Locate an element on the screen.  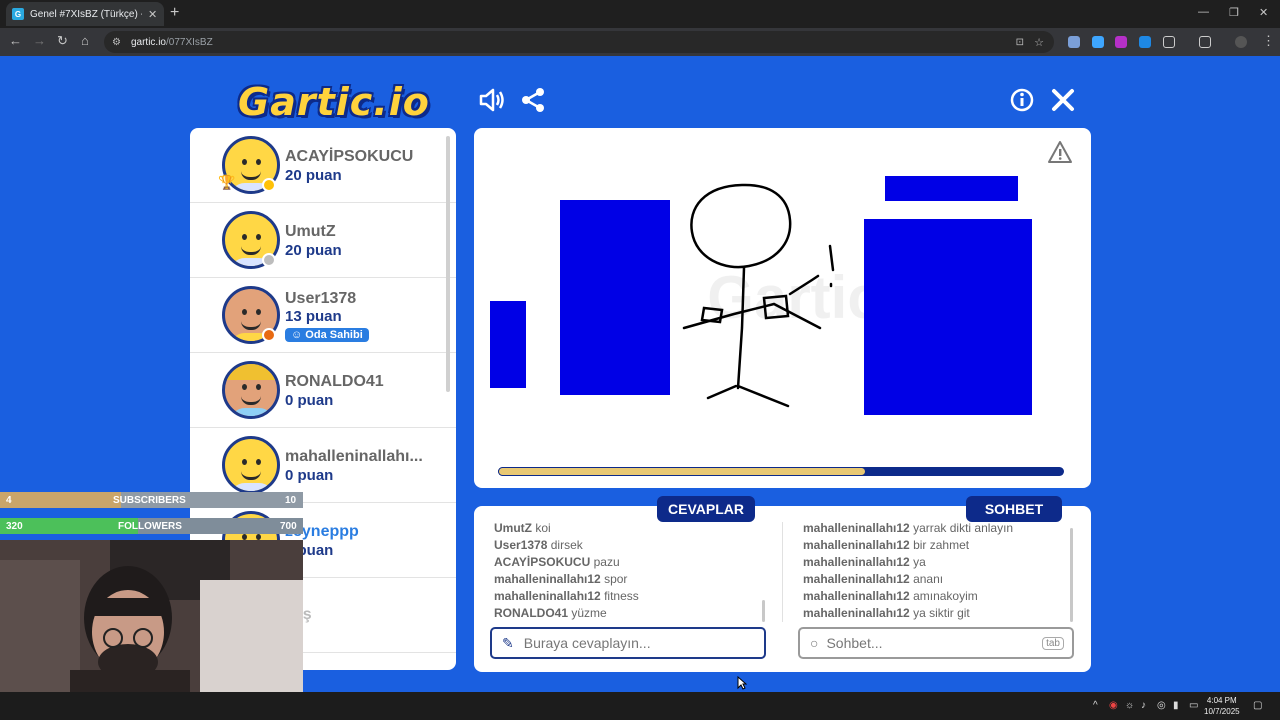
volume-icon: ♪ is located at coordinates (1143, 705).